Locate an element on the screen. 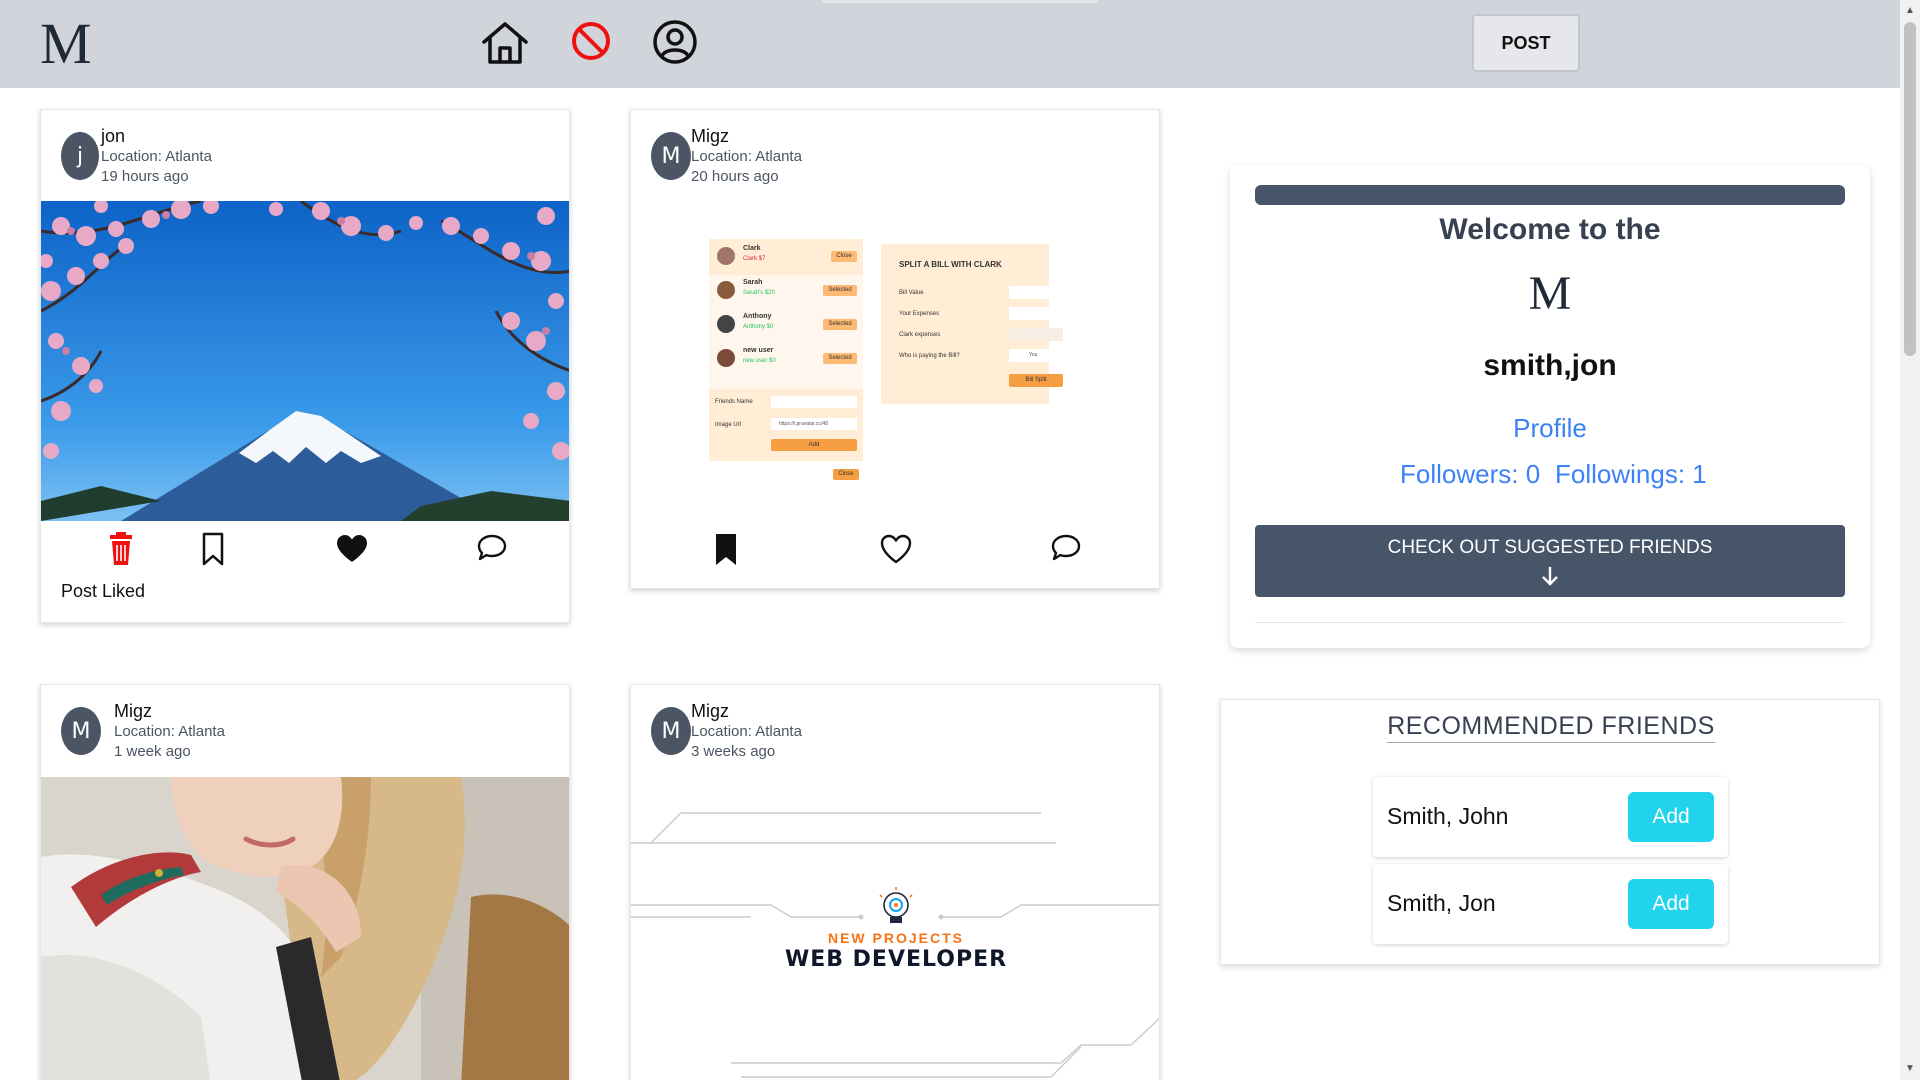  bookmark-icon is located at coordinates (213, 549).